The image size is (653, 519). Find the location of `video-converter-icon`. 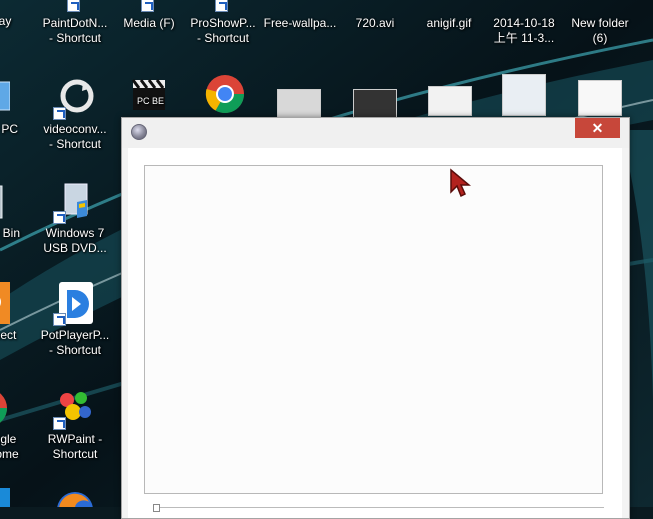

video-converter-icon is located at coordinates (75, 98).